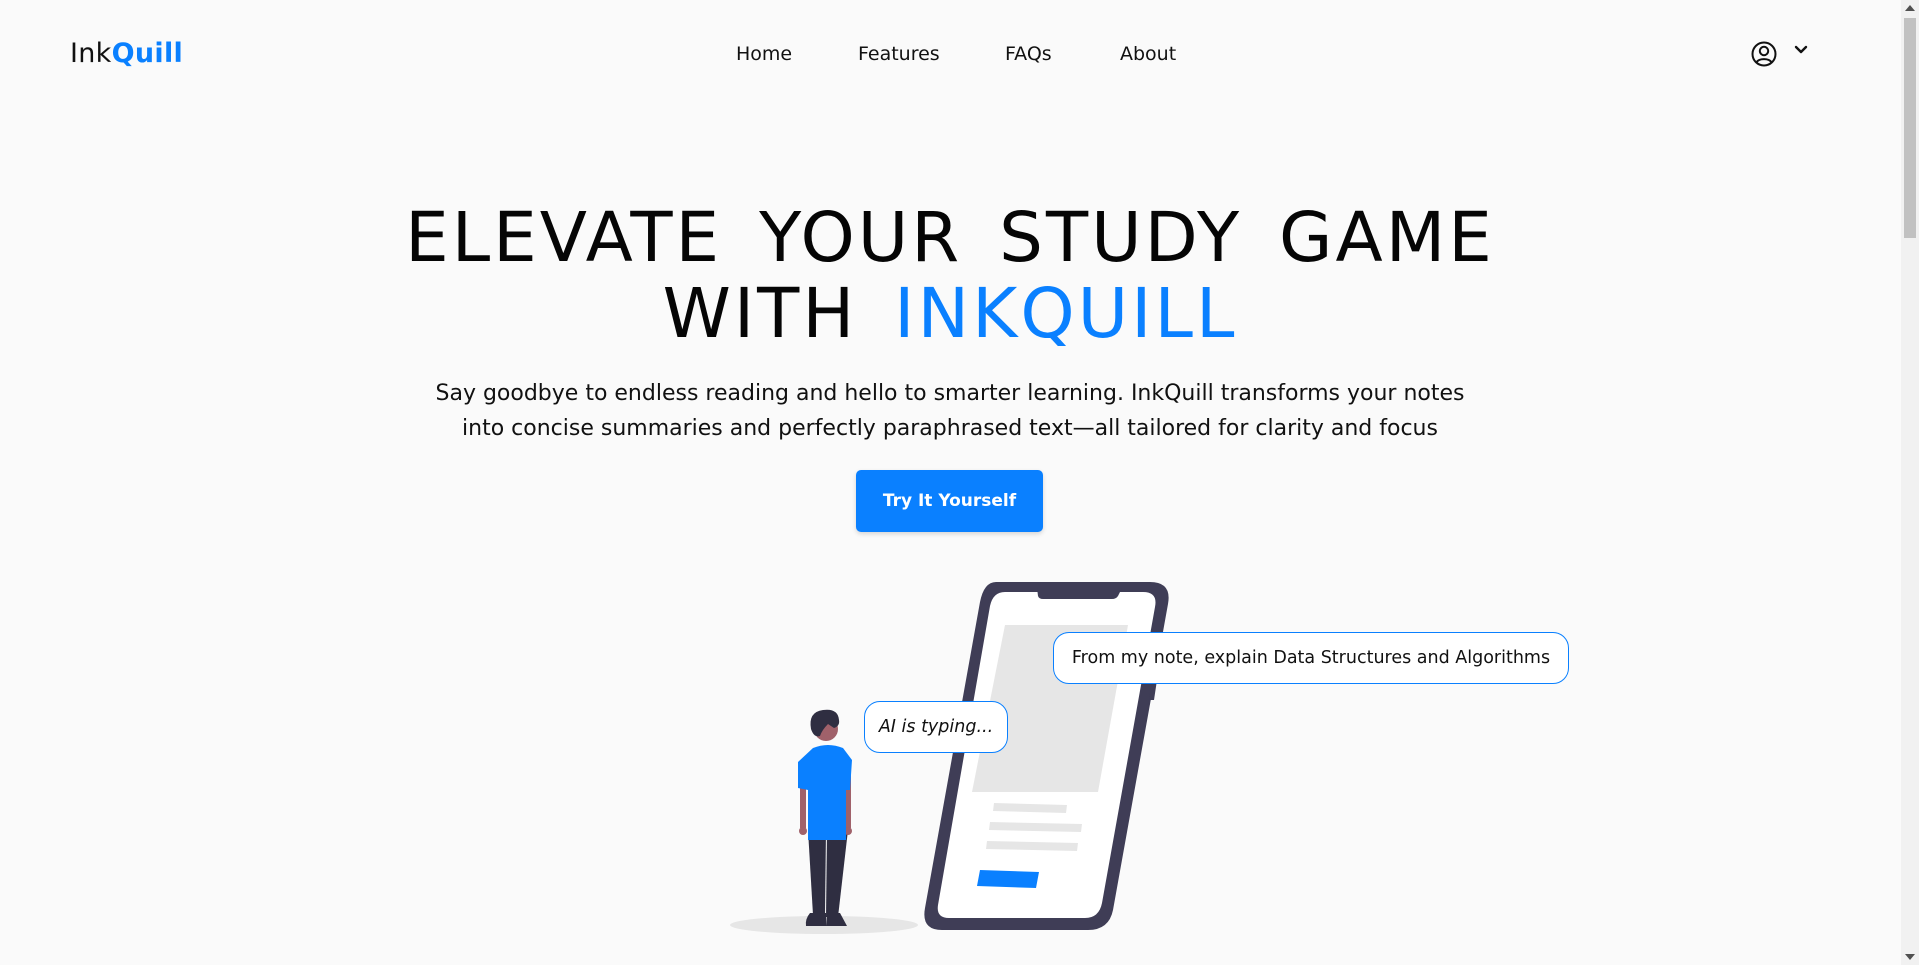  What do you see at coordinates (1780, 55) in the screenshot?
I see `user-menu` at bounding box center [1780, 55].